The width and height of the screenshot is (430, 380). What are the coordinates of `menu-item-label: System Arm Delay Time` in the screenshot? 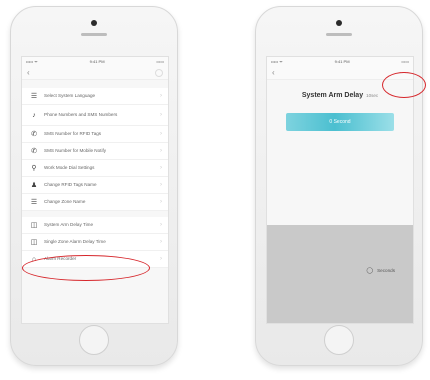 It's located at (69, 225).